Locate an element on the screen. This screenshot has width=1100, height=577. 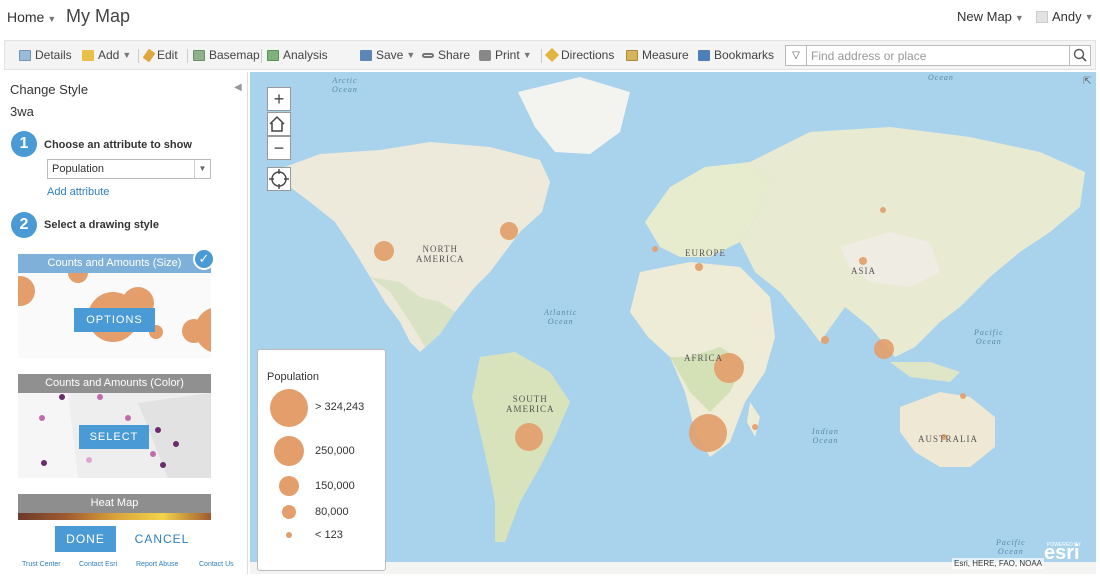
done-button: DONE is located at coordinates (85, 539).